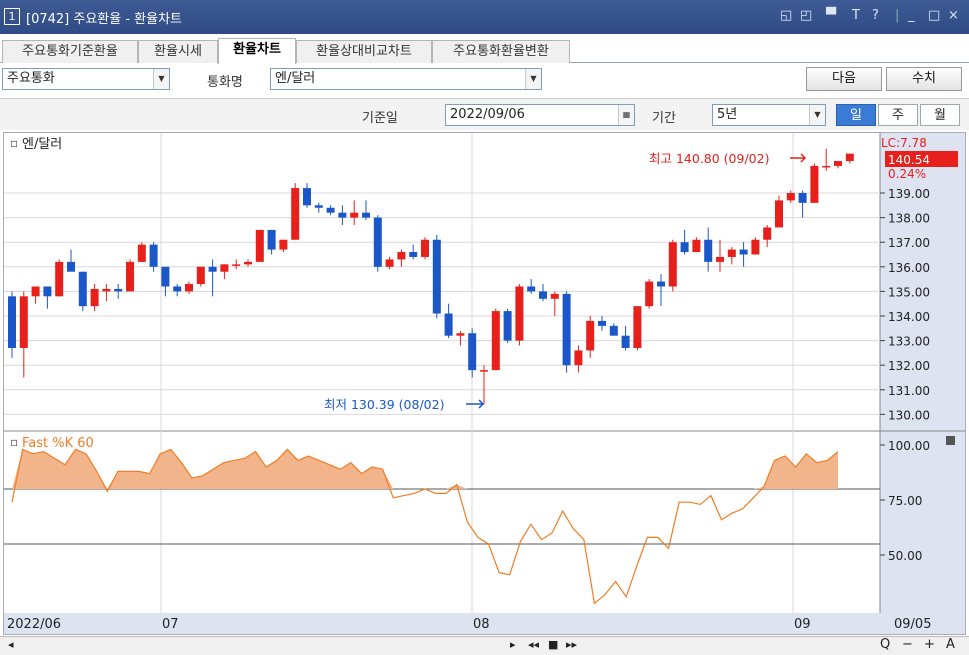 This screenshot has width=969, height=655. What do you see at coordinates (950, 644) in the screenshot?
I see `auto-scale-icon: A` at bounding box center [950, 644].